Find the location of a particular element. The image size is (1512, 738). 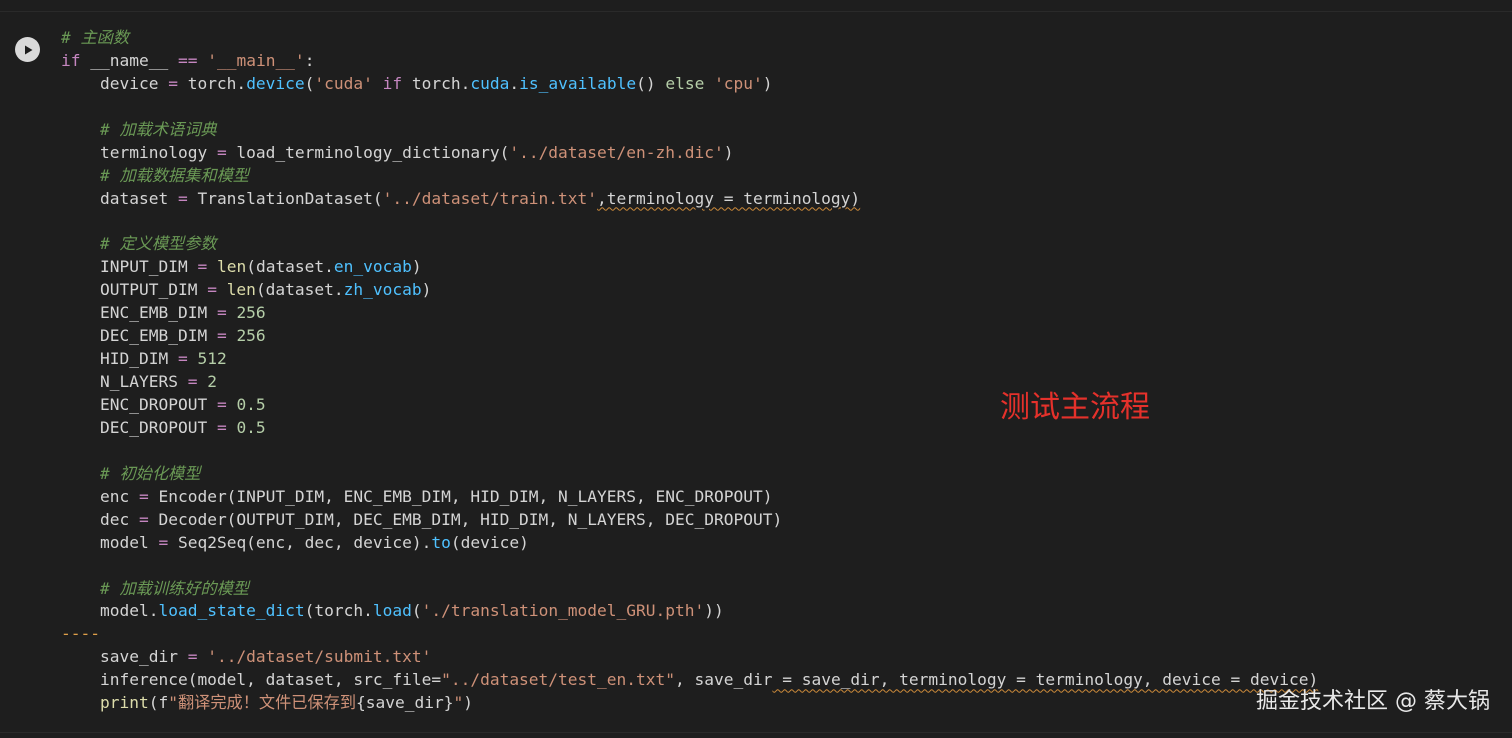

code-line: print(f"翻译完成！文件已保存到{save_dir}") is located at coordinates (689, 703).